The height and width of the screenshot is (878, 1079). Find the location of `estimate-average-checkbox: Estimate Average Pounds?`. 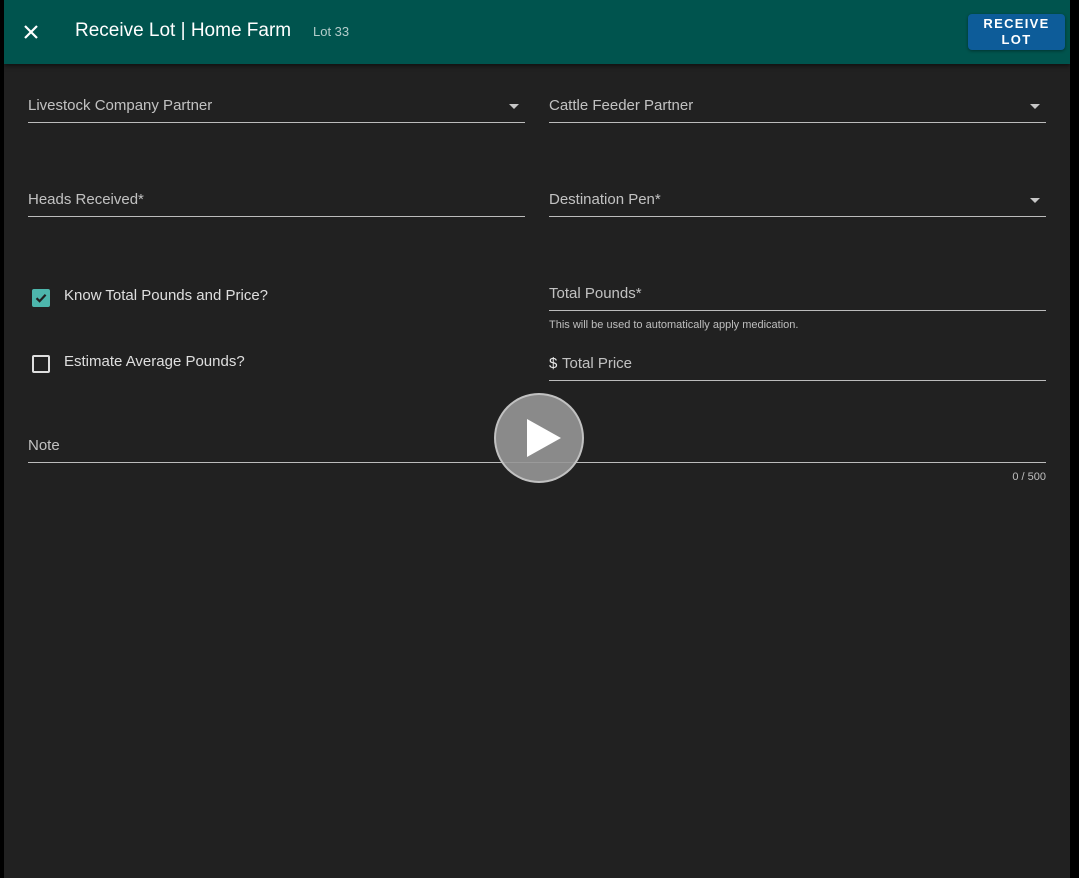

estimate-average-checkbox: Estimate Average Pounds? is located at coordinates (182, 364).